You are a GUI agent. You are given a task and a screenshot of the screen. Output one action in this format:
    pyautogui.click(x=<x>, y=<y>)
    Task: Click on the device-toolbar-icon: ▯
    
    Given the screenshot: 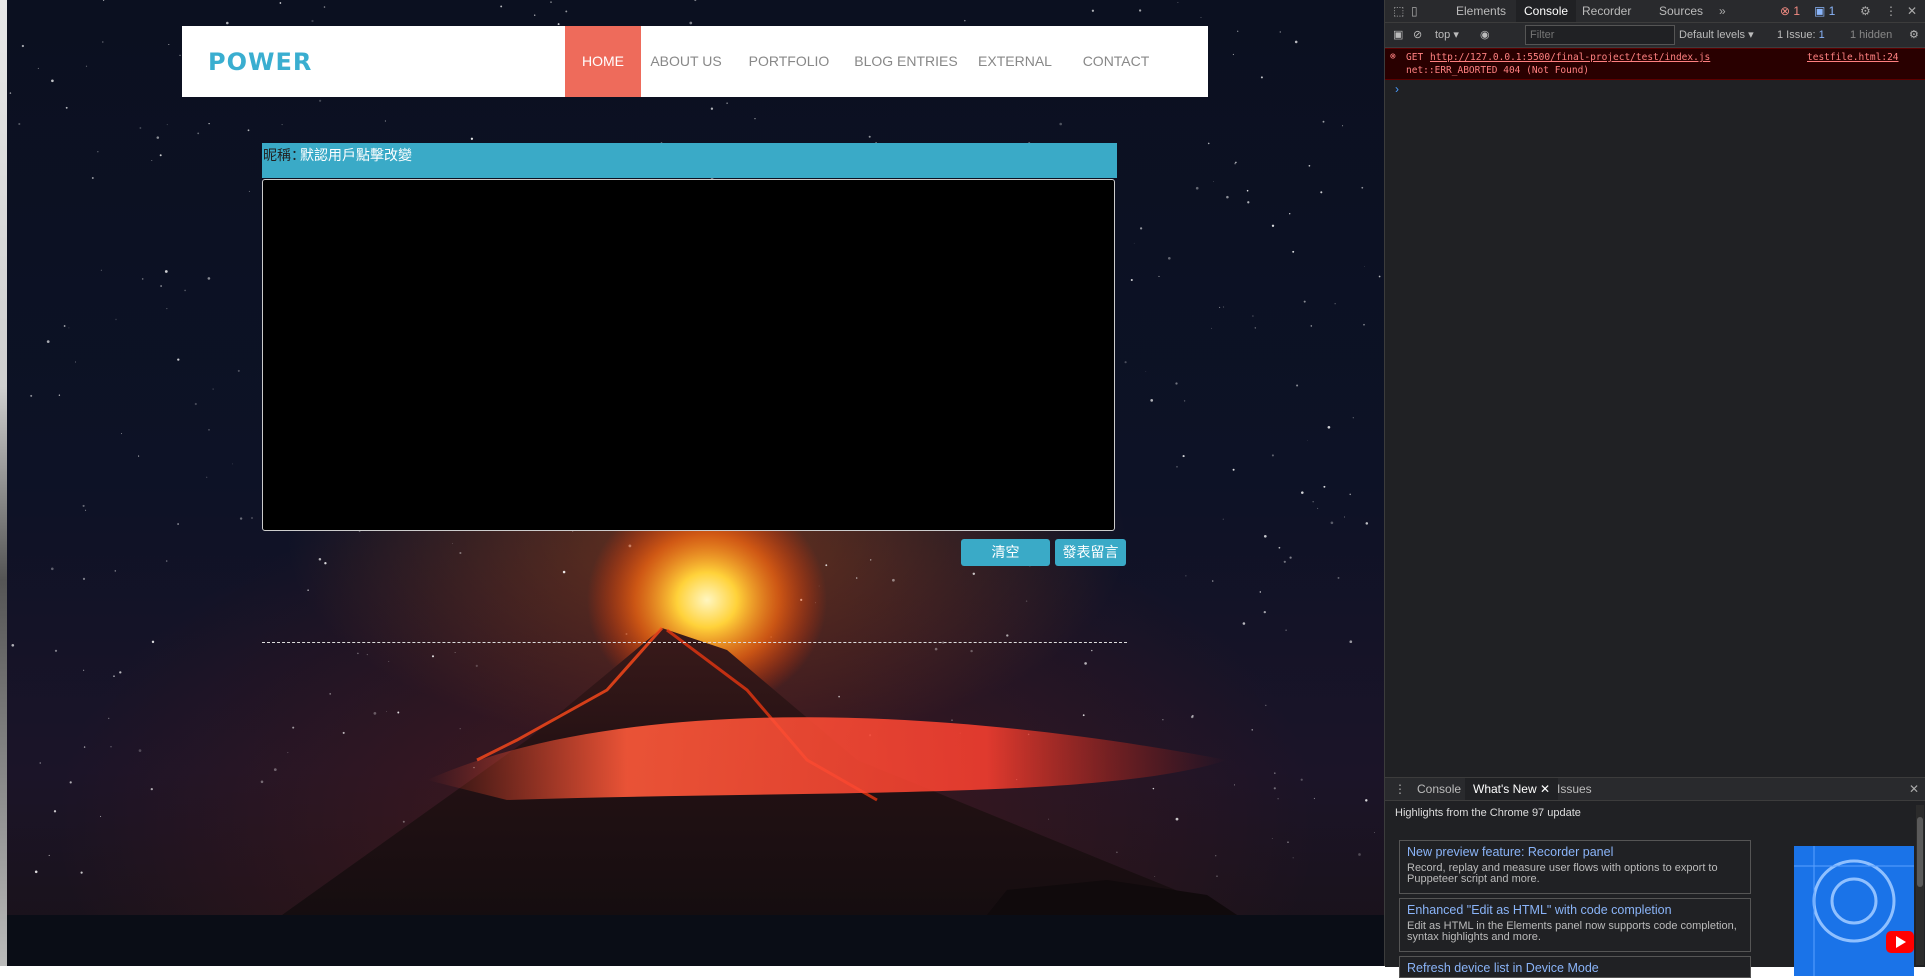 What is the action you would take?
    pyautogui.click(x=1414, y=11)
    